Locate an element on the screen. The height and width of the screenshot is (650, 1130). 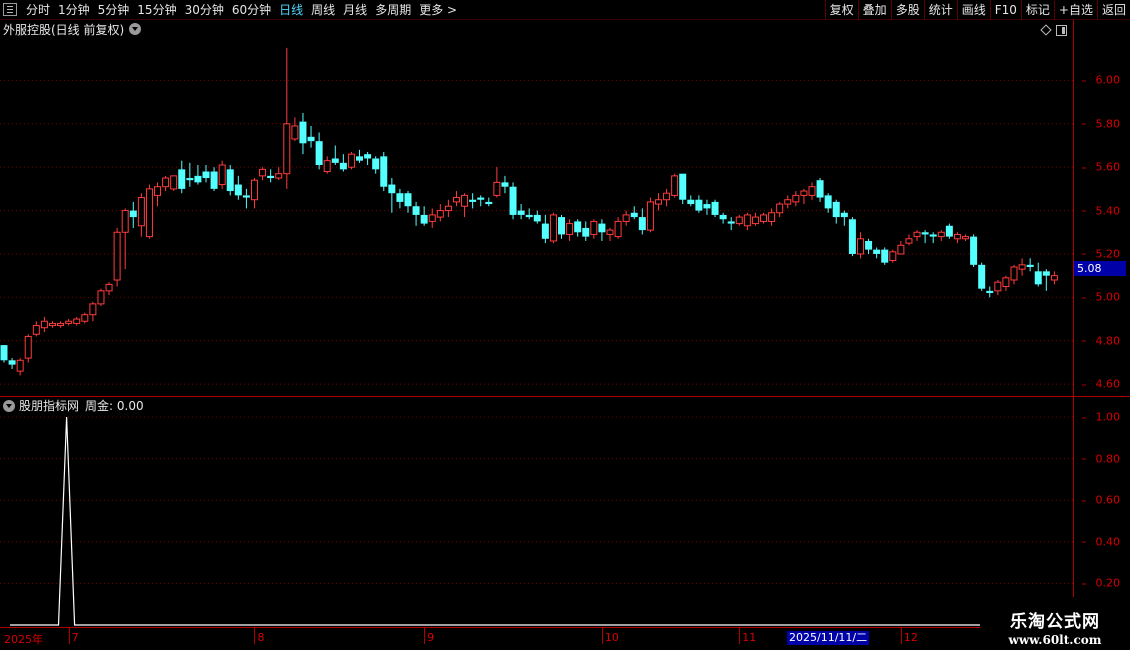
menu-icon is located at coordinates (10, 9).